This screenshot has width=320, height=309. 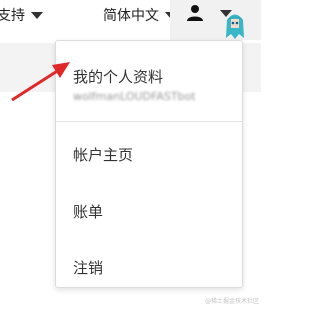 I want to click on user-menu-toggle, so click(x=215, y=20).